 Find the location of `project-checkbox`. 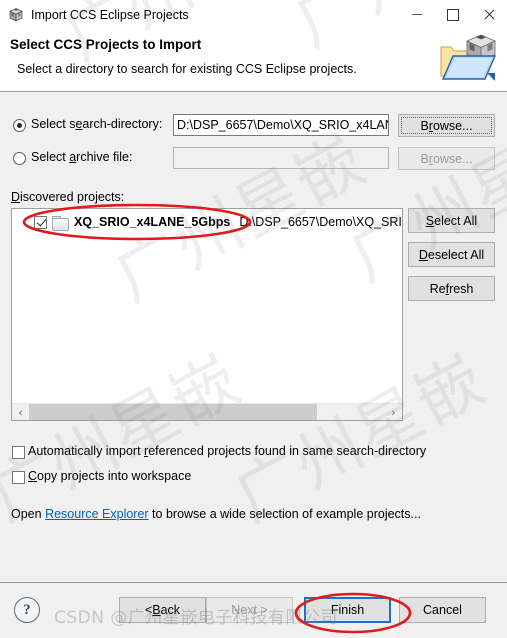

project-checkbox is located at coordinates (40, 222).